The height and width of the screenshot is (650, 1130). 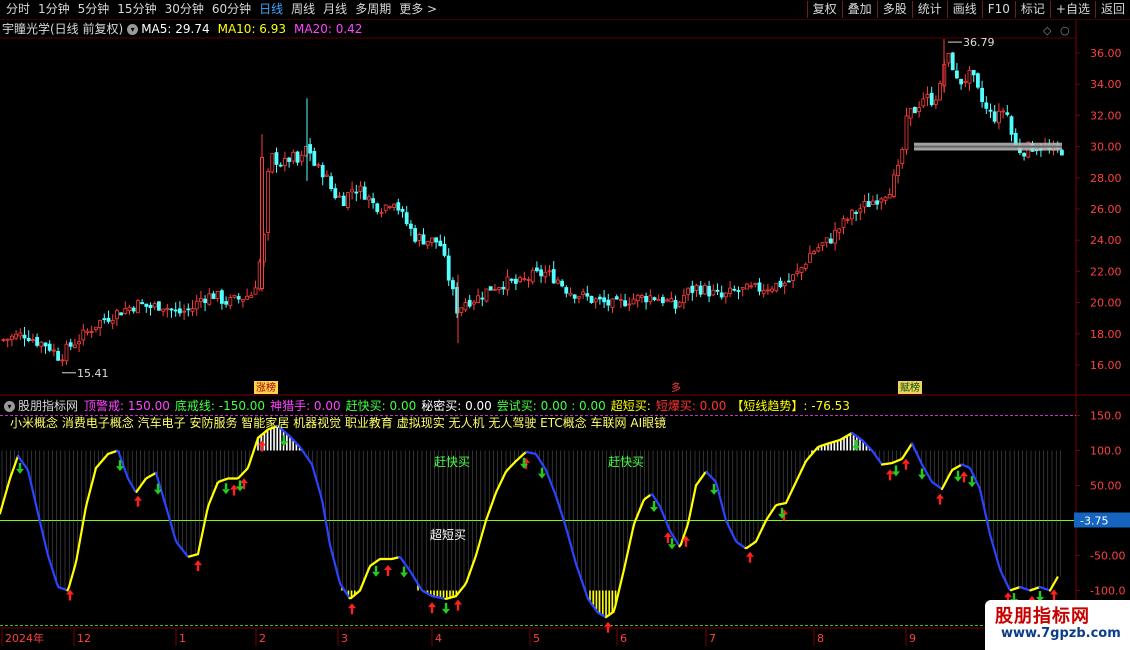 I want to click on annotation-chaoduanmai: 超短买, so click(x=448, y=534).